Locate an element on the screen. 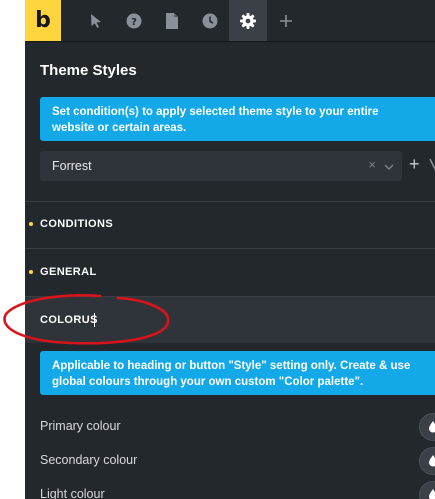 The height and width of the screenshot is (499, 435). section-colours: COLORUS is located at coordinates (230, 320).